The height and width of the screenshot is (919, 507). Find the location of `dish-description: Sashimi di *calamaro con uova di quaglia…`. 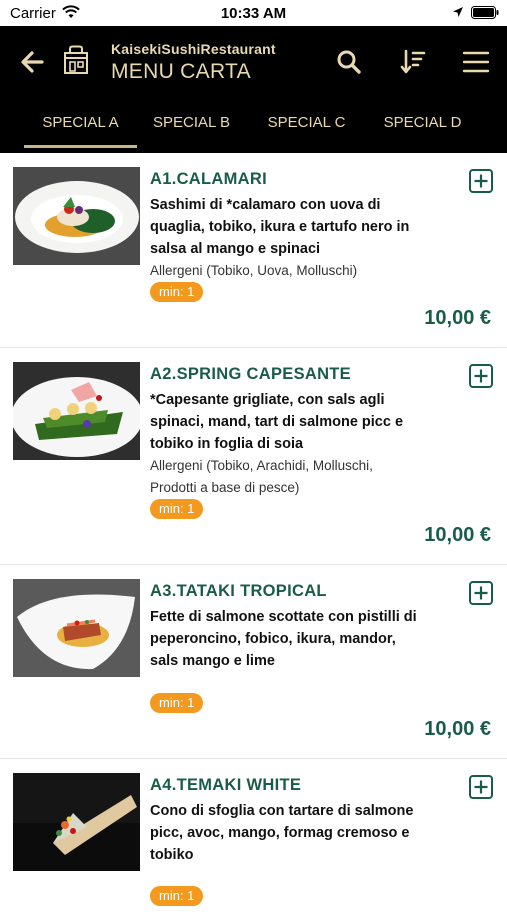

dish-description: Sashimi di *calamaro con uova di quaglia… is located at coordinates (280, 227).